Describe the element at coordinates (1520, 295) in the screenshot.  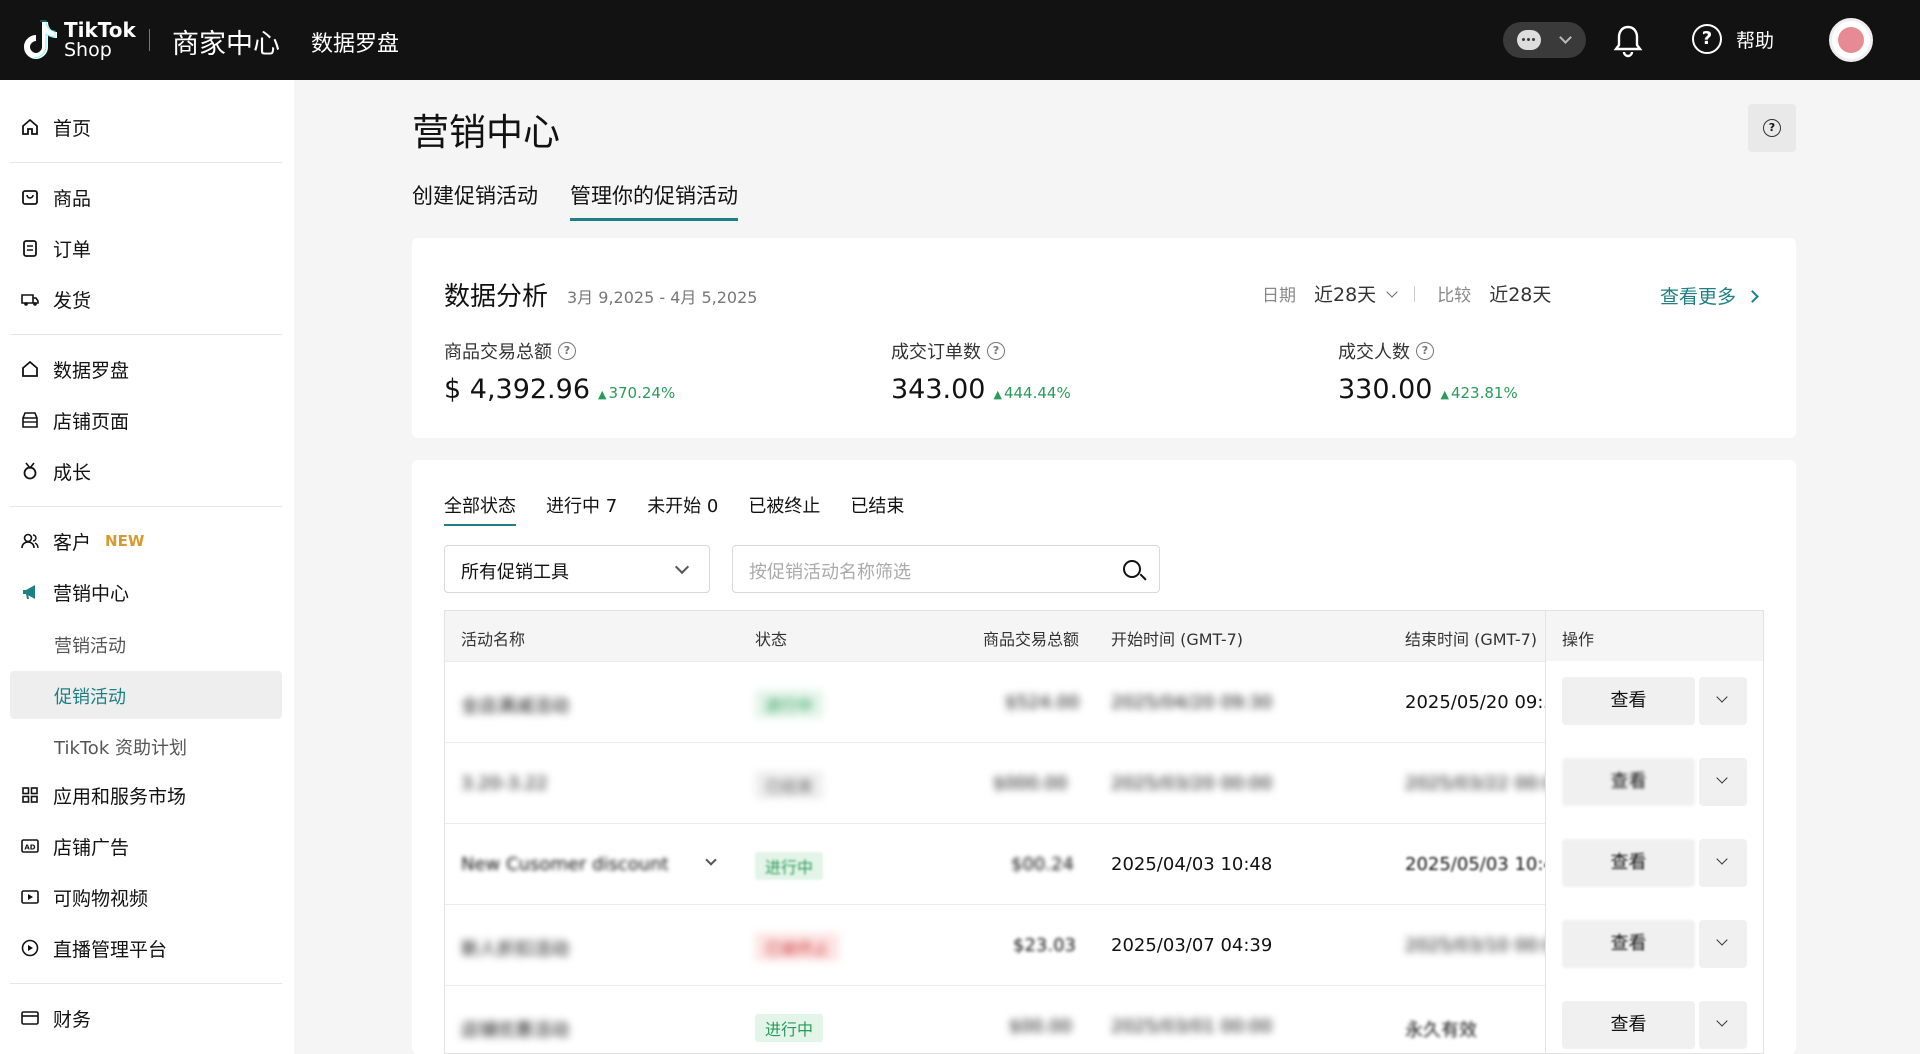
I see `compare-value: 近28天` at that location.